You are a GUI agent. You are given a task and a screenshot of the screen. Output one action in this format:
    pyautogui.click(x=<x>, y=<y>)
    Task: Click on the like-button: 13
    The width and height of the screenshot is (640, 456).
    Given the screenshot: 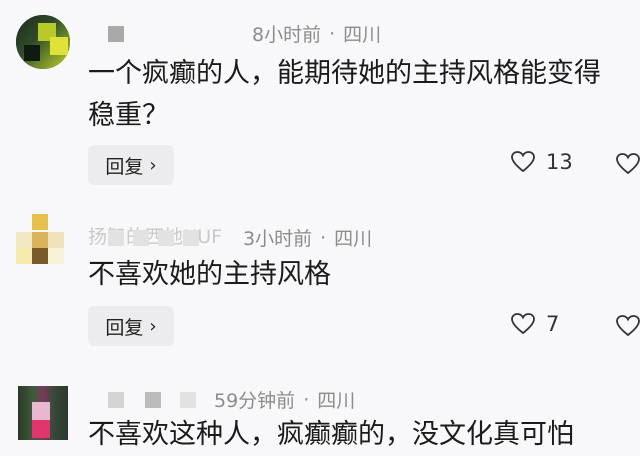 What is the action you would take?
    pyautogui.click(x=541, y=162)
    